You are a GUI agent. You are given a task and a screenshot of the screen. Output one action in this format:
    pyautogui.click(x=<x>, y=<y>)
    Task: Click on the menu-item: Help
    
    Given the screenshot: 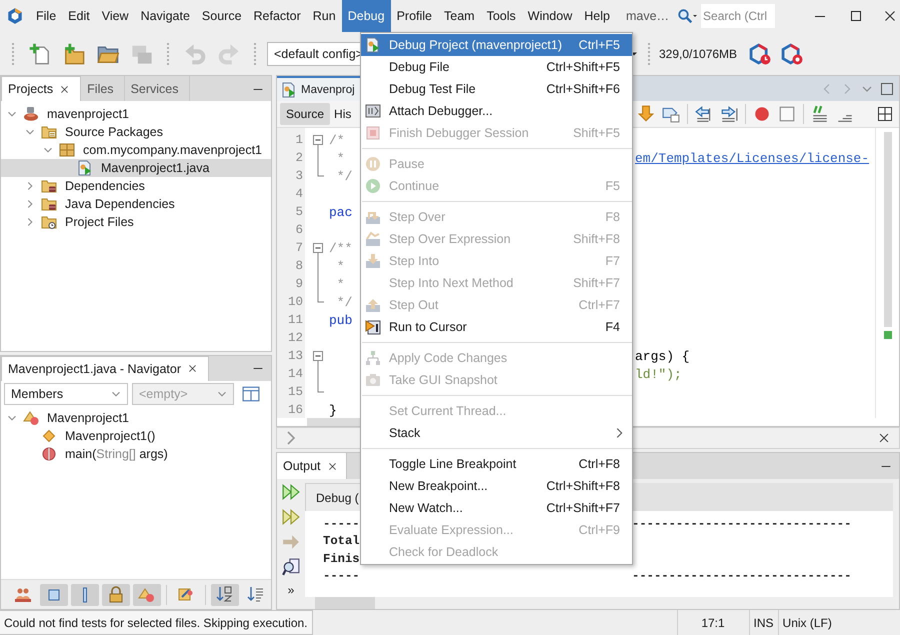 What is the action you would take?
    pyautogui.click(x=597, y=16)
    